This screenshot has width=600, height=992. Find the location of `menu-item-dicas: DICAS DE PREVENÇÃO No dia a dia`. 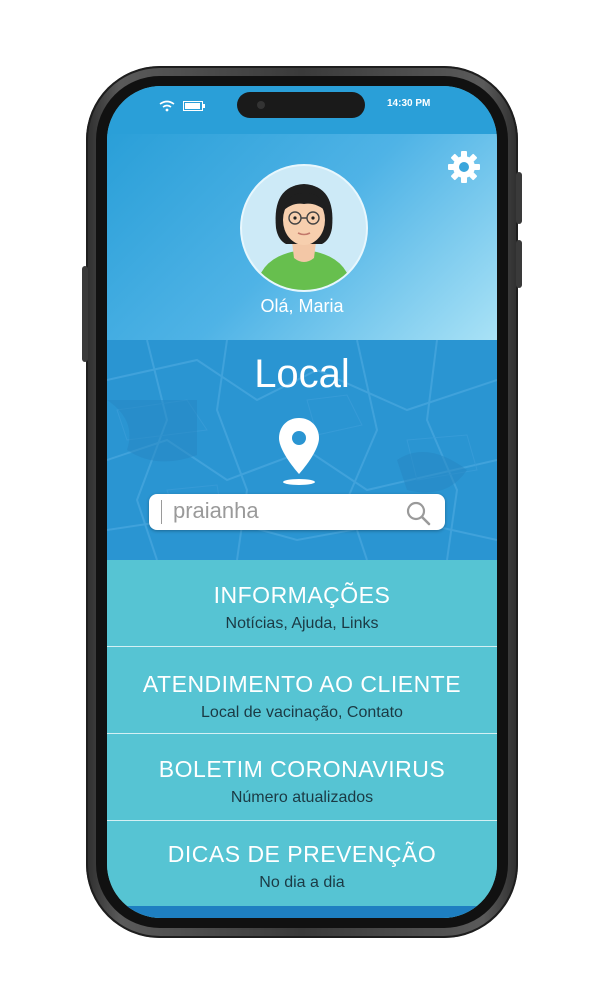

menu-item-dicas: DICAS DE PREVENÇÃO No dia a dia is located at coordinates (302, 864).